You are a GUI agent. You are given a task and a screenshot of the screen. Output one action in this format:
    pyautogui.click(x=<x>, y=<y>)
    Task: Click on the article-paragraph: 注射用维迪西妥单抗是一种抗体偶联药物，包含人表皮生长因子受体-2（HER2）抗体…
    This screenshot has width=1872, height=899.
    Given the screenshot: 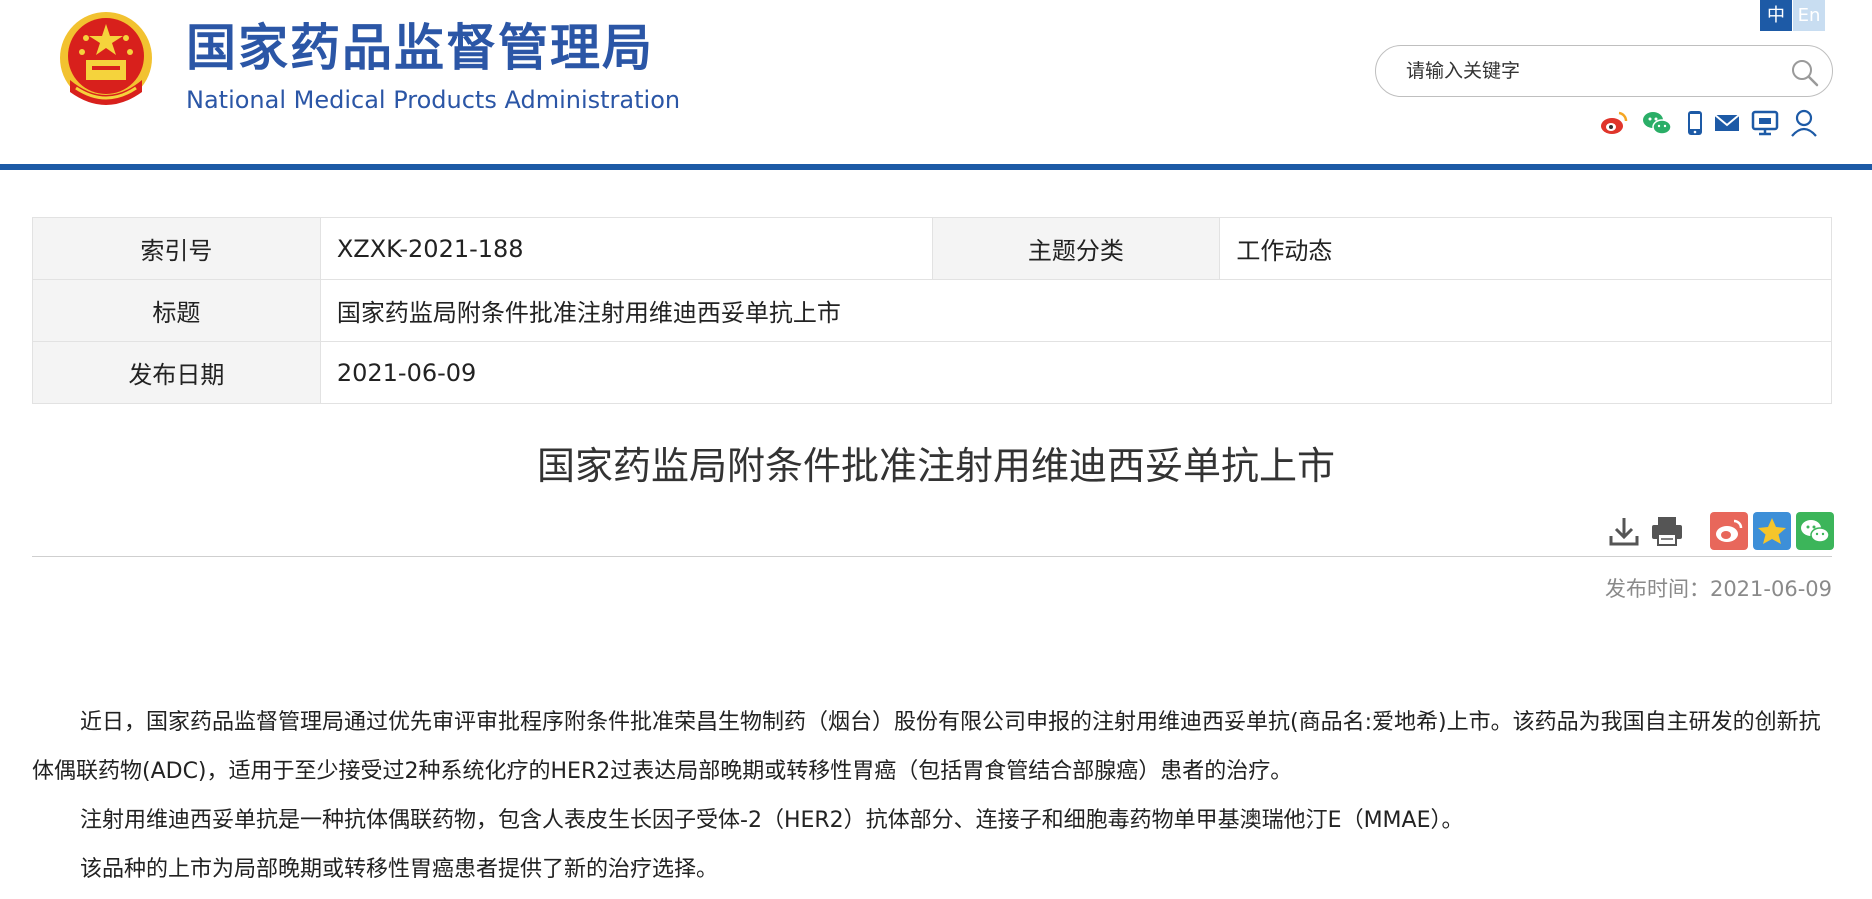 What is the action you would take?
    pyautogui.click(x=772, y=820)
    